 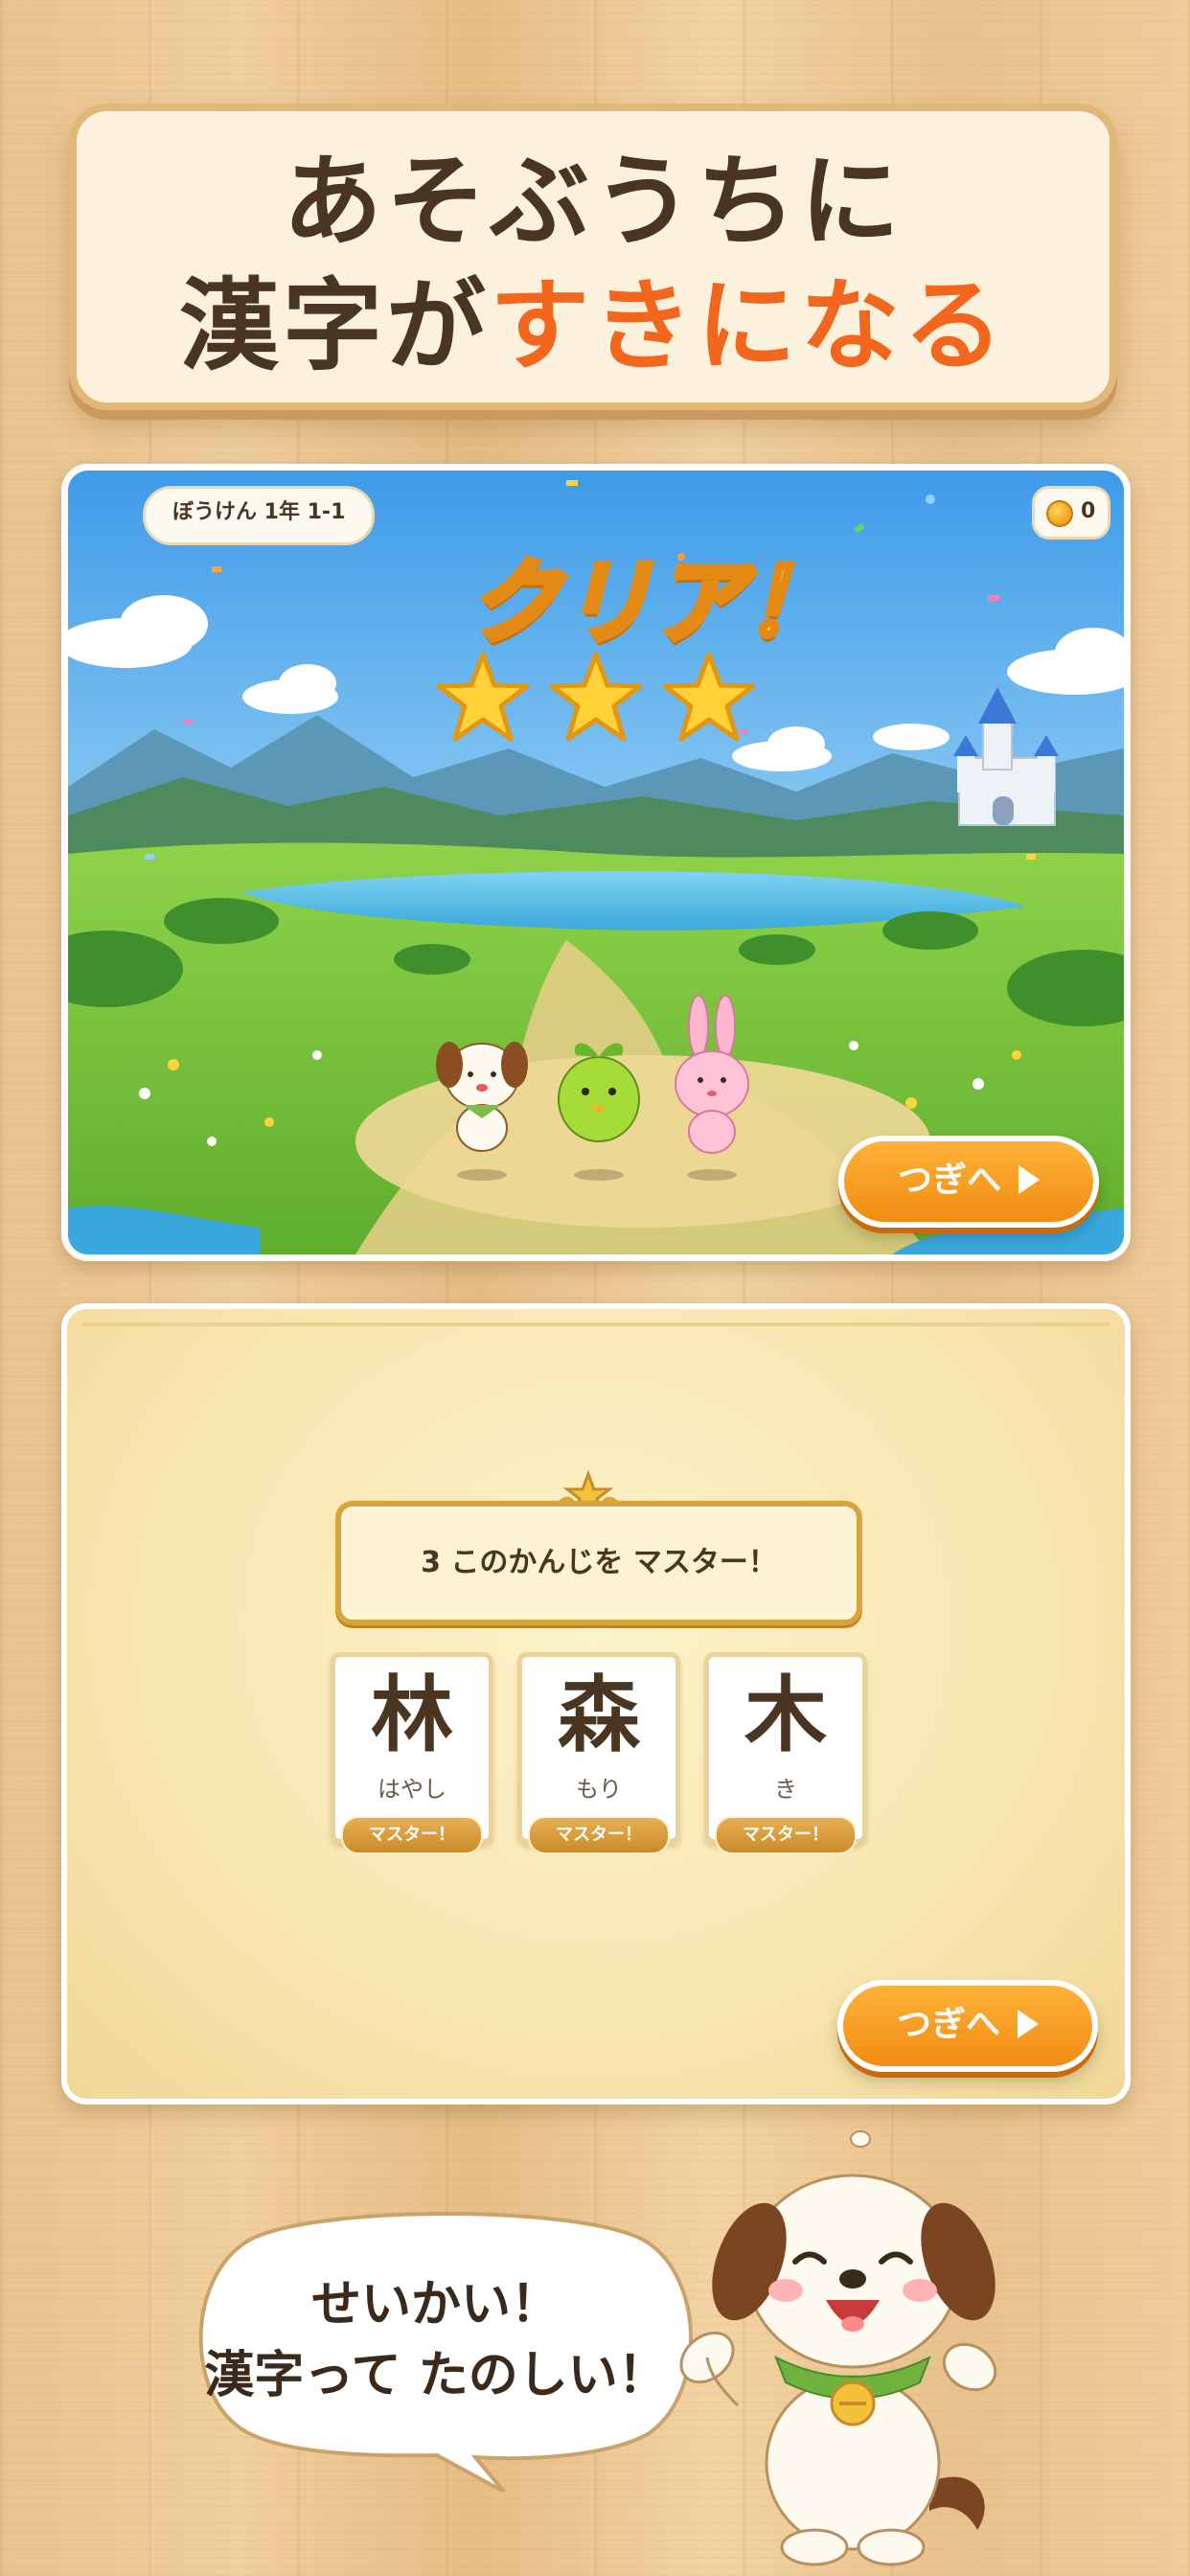 I want to click on headline-line-1: あそぶうちに, so click(x=593, y=201).